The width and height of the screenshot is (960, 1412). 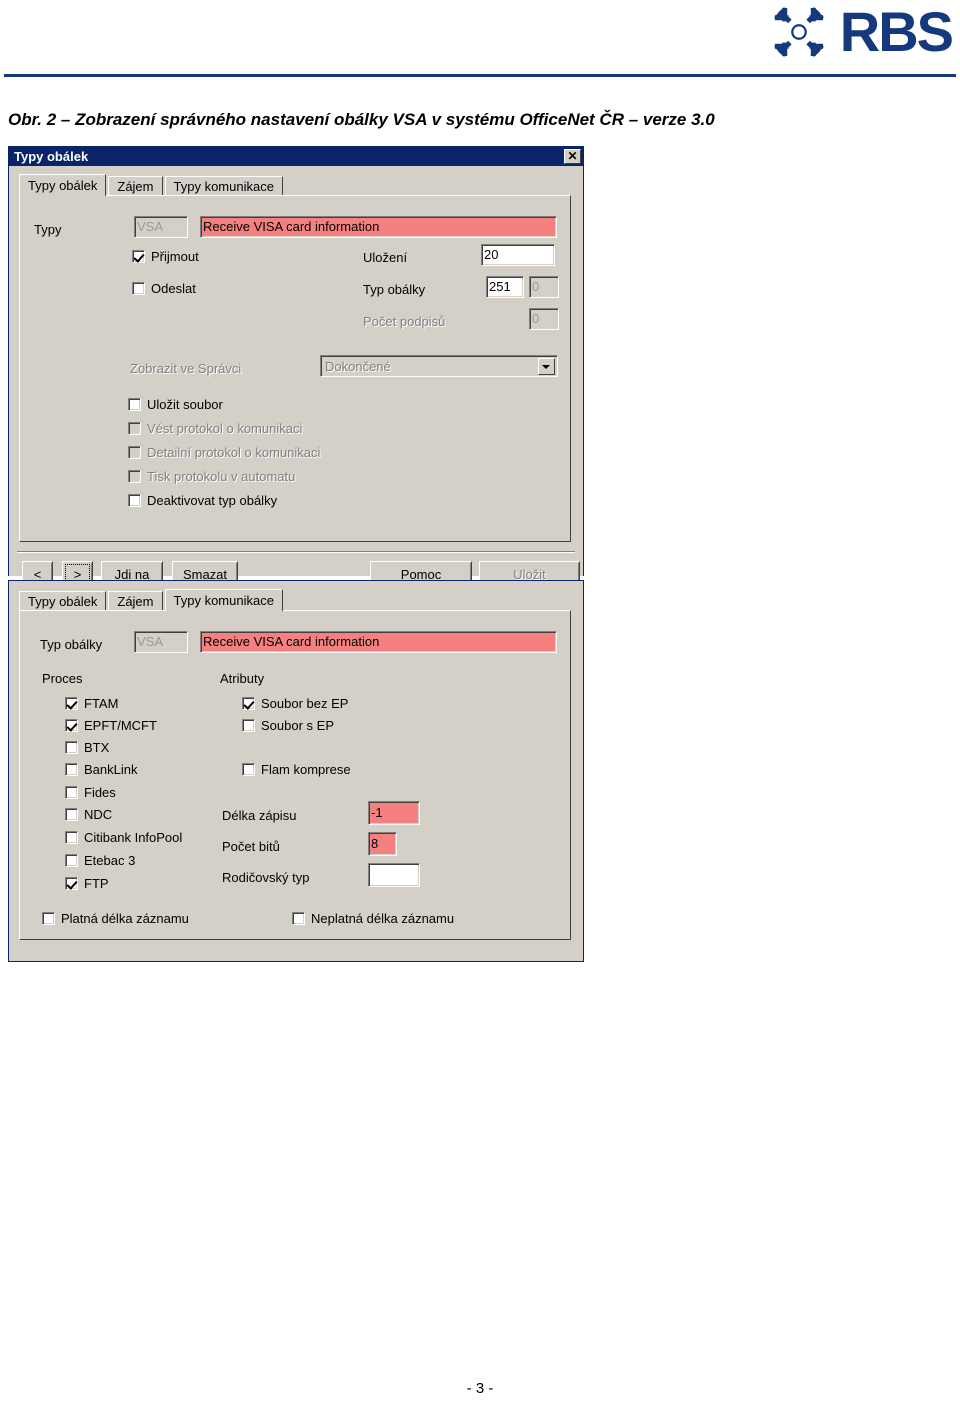 I want to click on checkbox-etebac-3-box, so click(x=71, y=860).